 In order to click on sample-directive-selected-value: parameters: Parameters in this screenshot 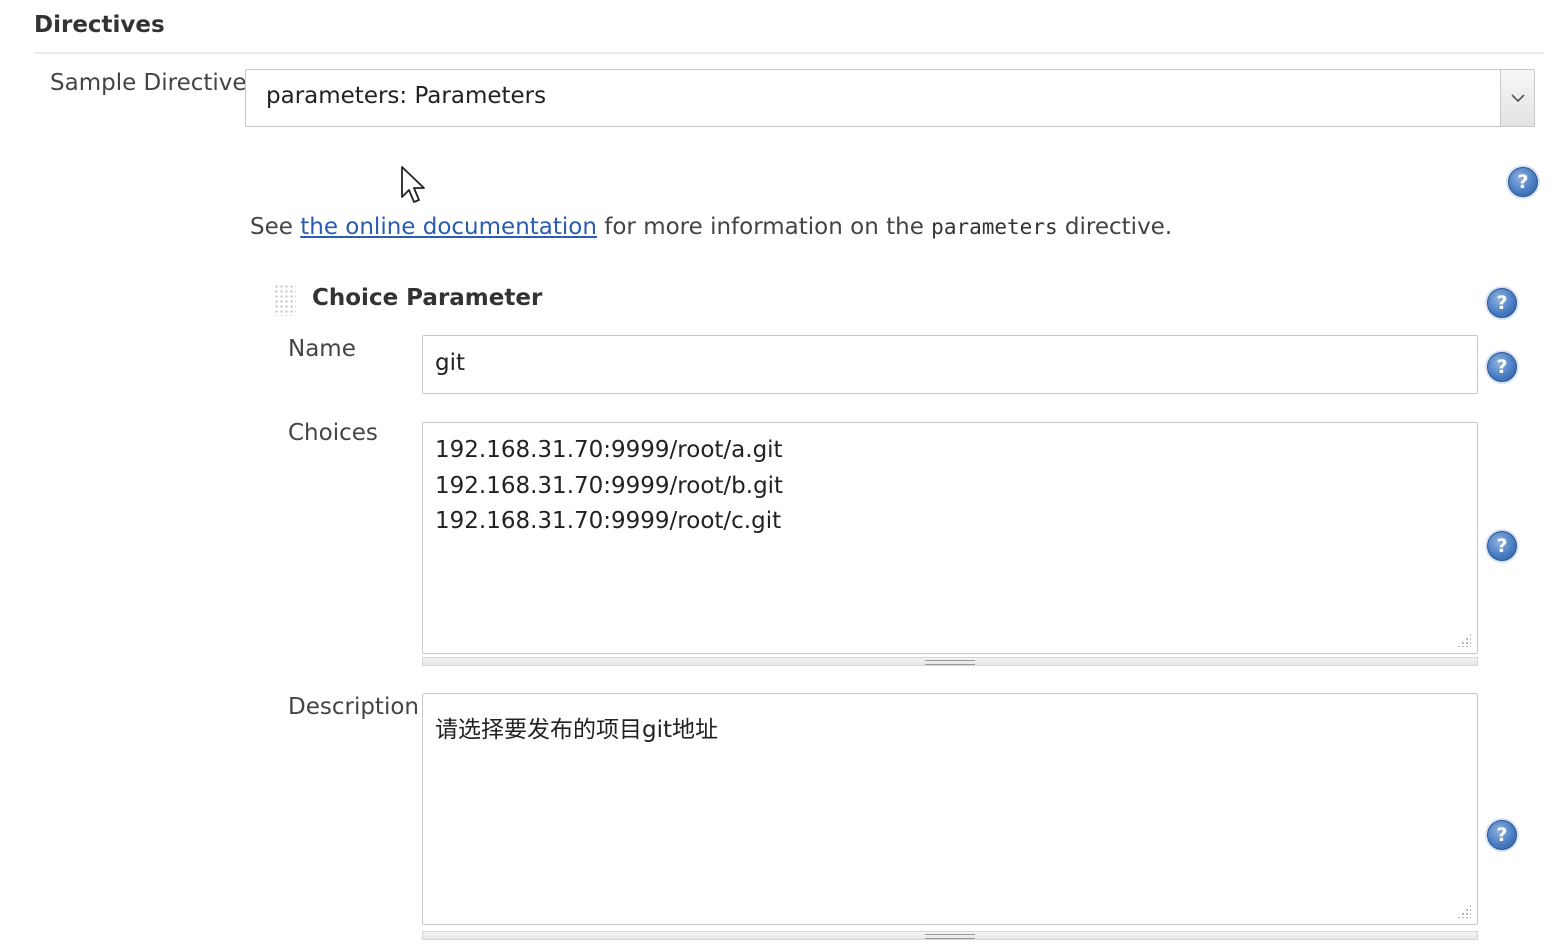, I will do `click(406, 96)`.